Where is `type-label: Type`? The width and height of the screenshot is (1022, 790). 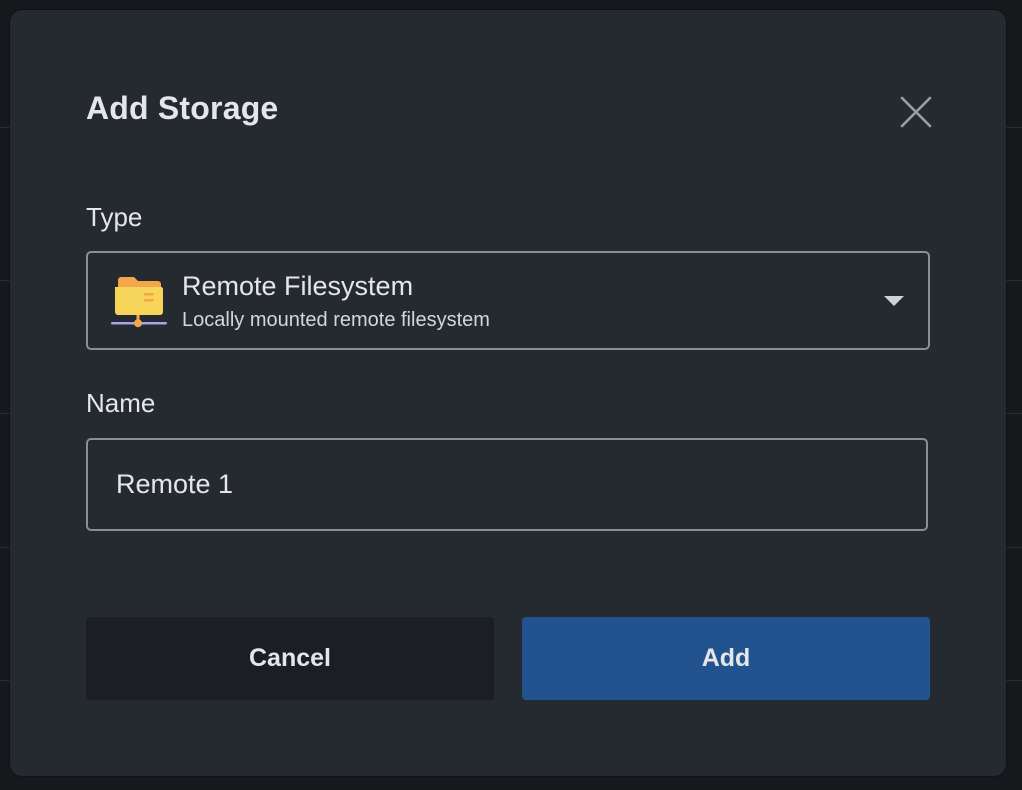
type-label: Type is located at coordinates (114, 217).